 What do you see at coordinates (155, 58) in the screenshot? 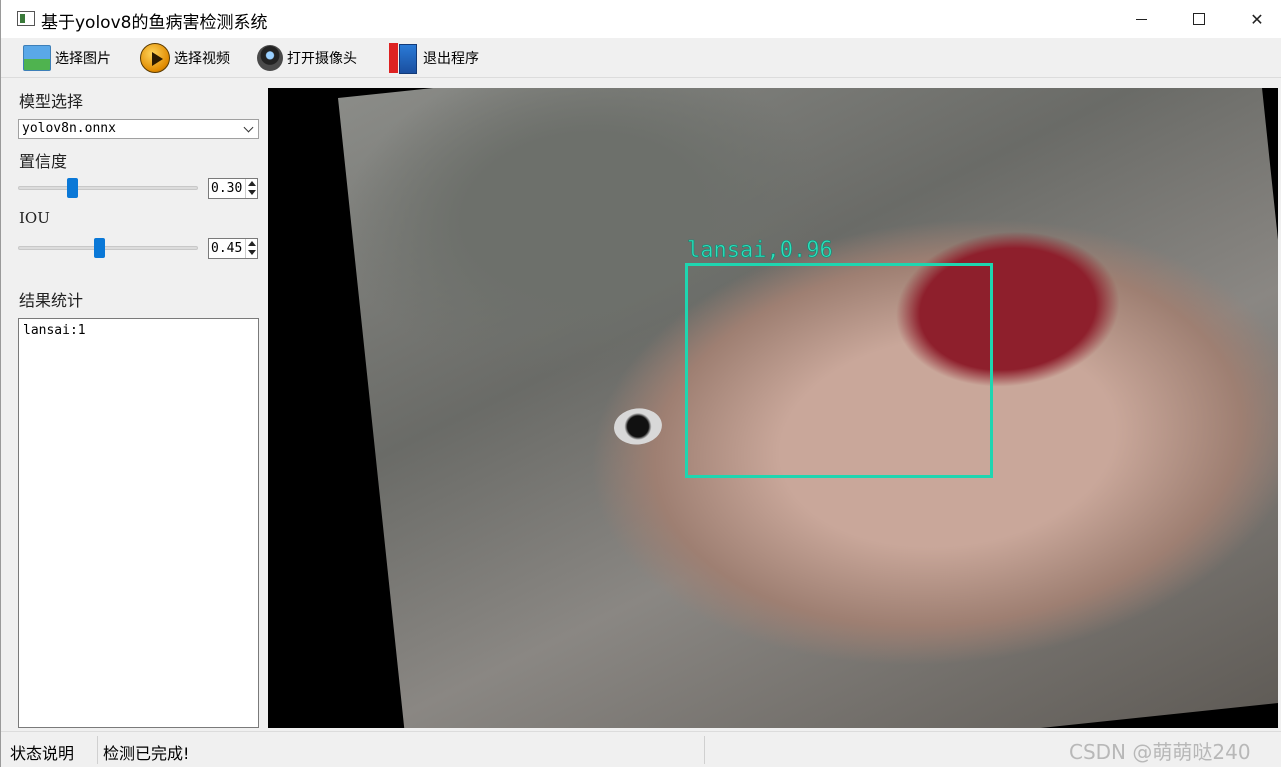
I see `play-icon` at bounding box center [155, 58].